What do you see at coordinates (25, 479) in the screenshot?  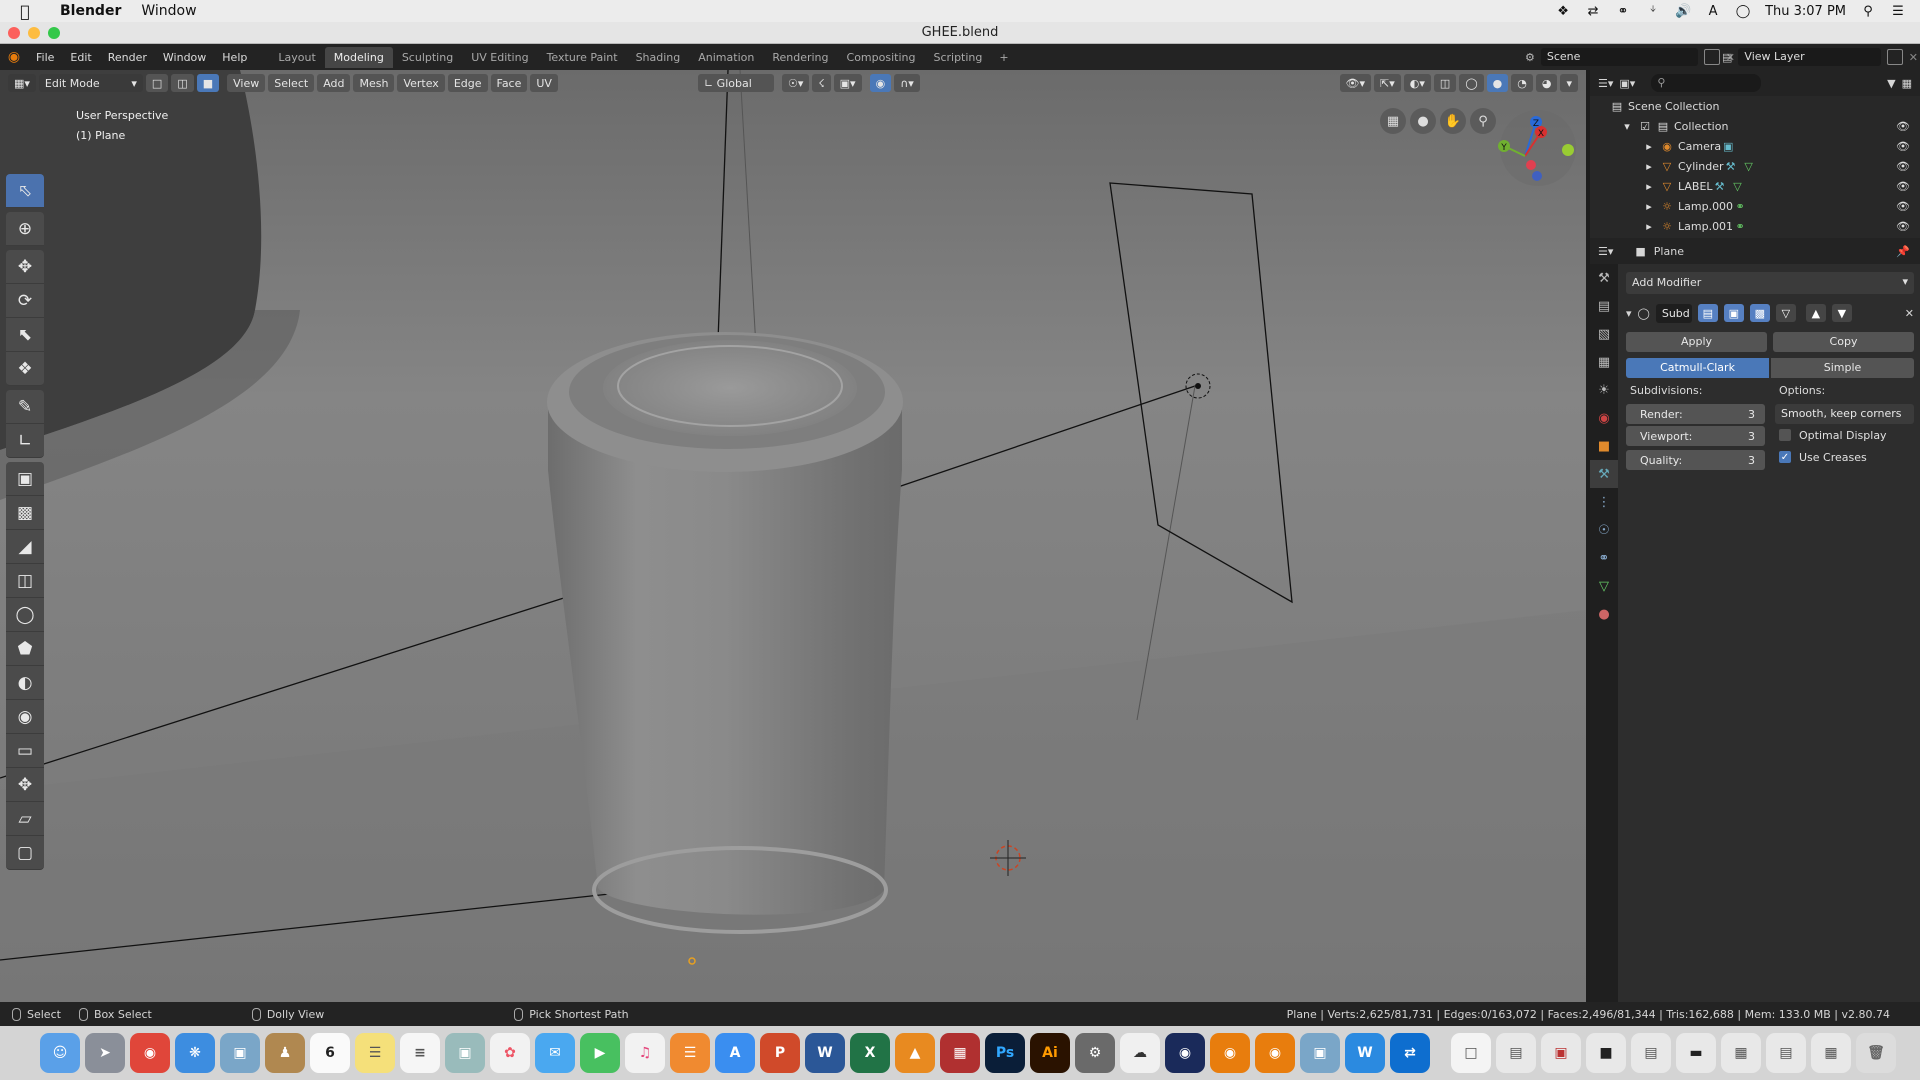 I see `extrude-icon: ▣` at bounding box center [25, 479].